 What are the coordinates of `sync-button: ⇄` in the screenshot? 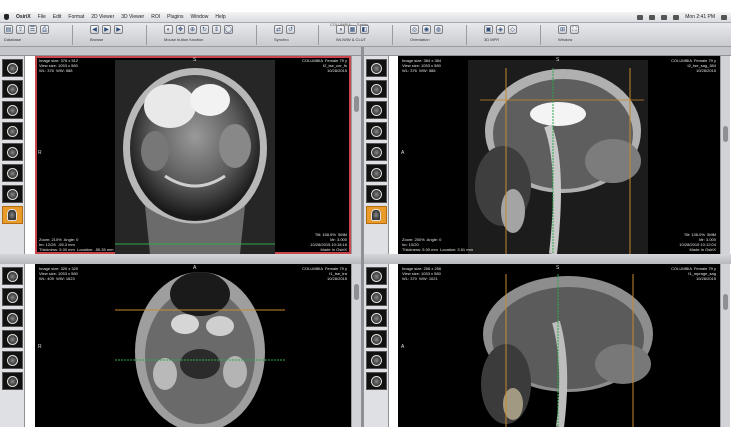 It's located at (278, 29).